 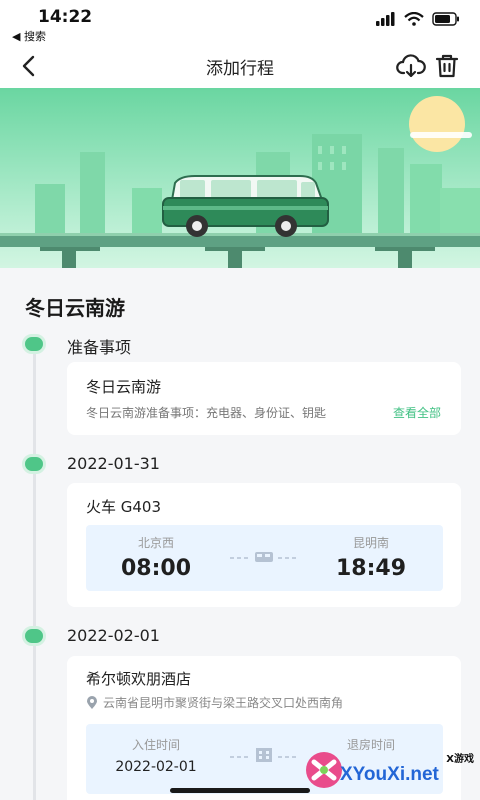 I want to click on train-card: 火车 G403 北京西 08:00 昆明南 18:49, so click(x=264, y=545).